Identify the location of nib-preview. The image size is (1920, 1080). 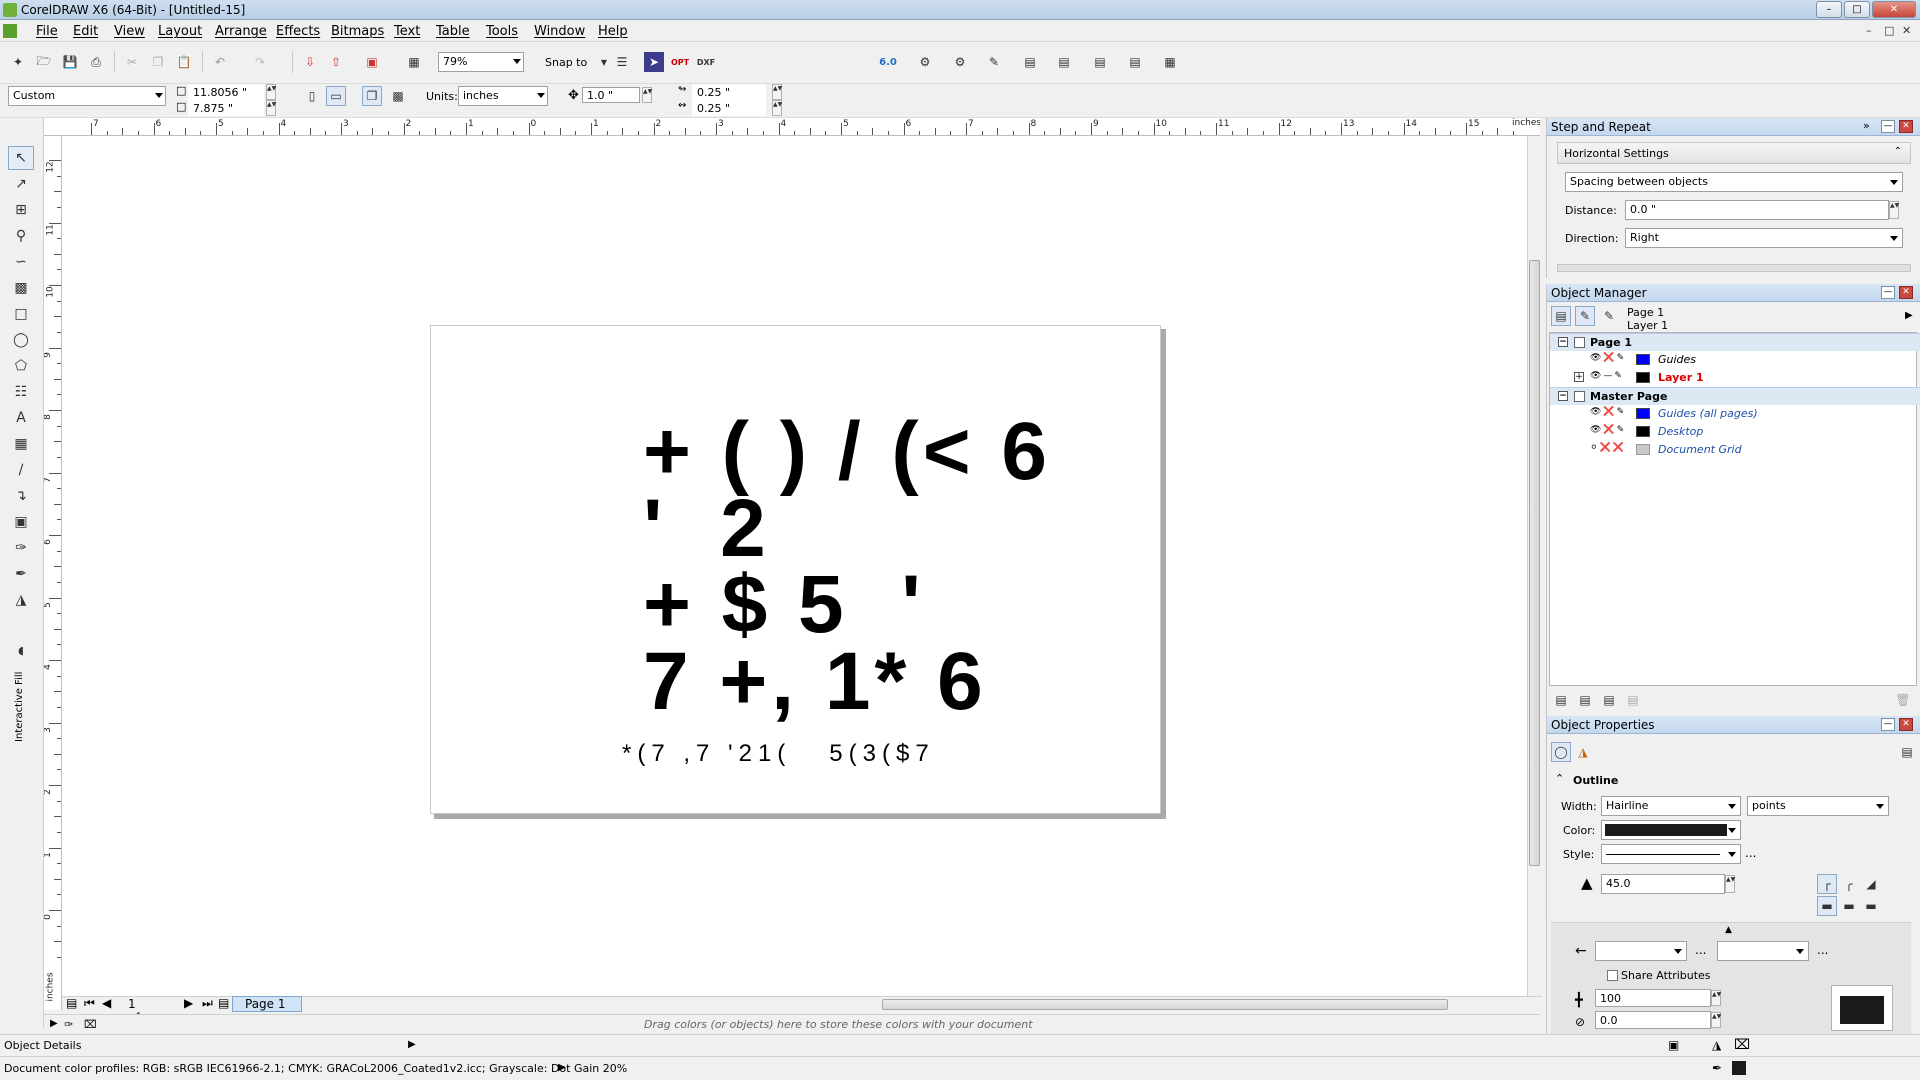
(1862, 1008).